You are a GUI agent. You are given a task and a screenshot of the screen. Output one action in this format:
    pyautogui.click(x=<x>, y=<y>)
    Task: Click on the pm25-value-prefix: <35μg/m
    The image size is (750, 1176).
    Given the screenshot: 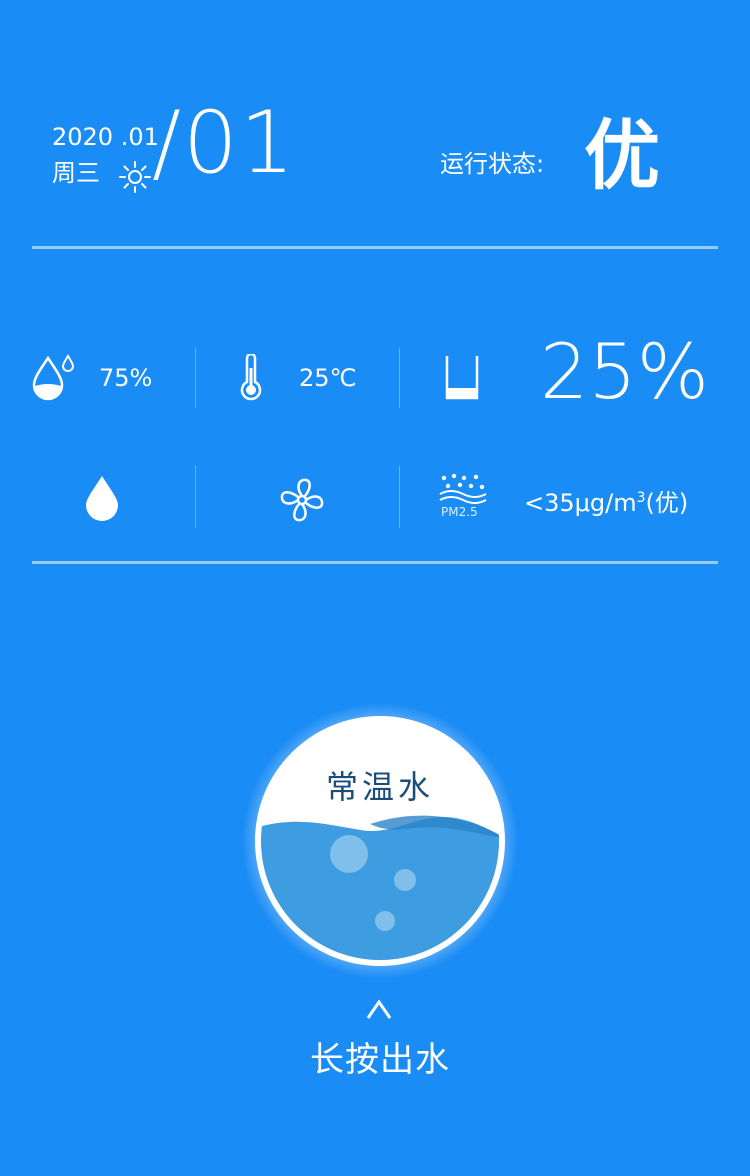 What is the action you would take?
    pyautogui.click(x=580, y=503)
    